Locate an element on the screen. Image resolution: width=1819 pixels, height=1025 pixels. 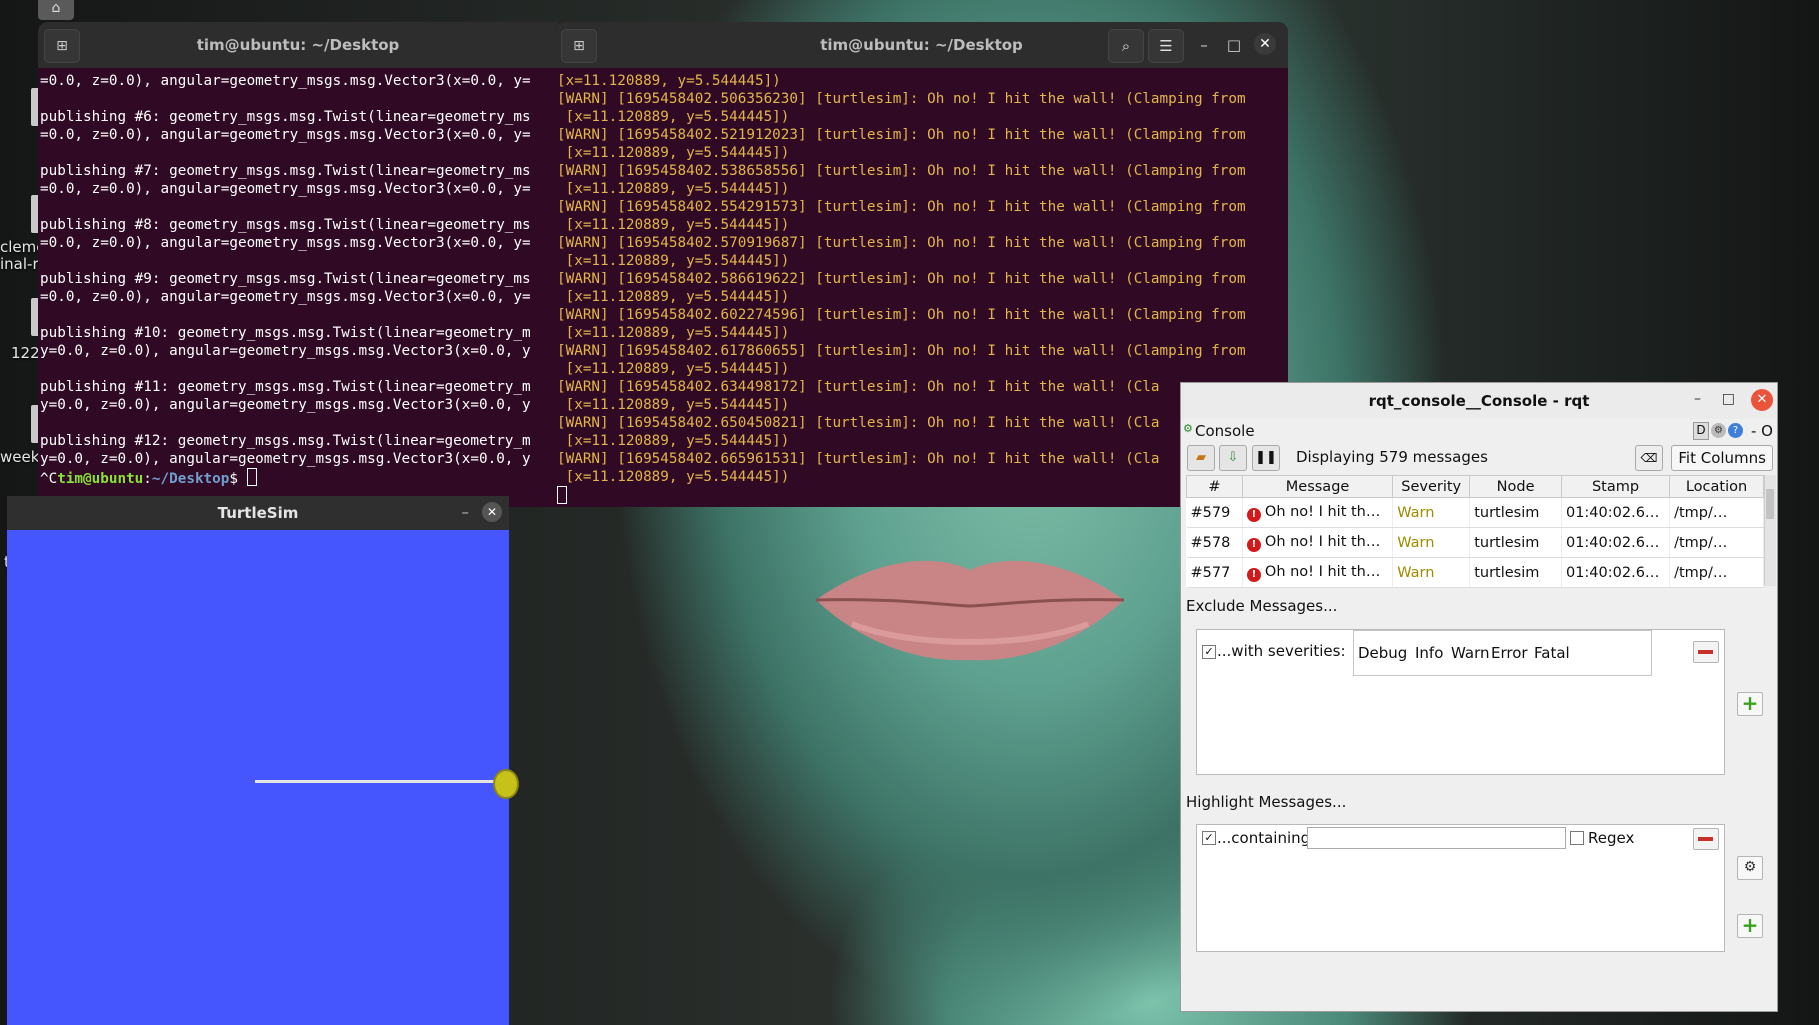
window-title: rqt_console__Console - rqt is located at coordinates (1479, 401).